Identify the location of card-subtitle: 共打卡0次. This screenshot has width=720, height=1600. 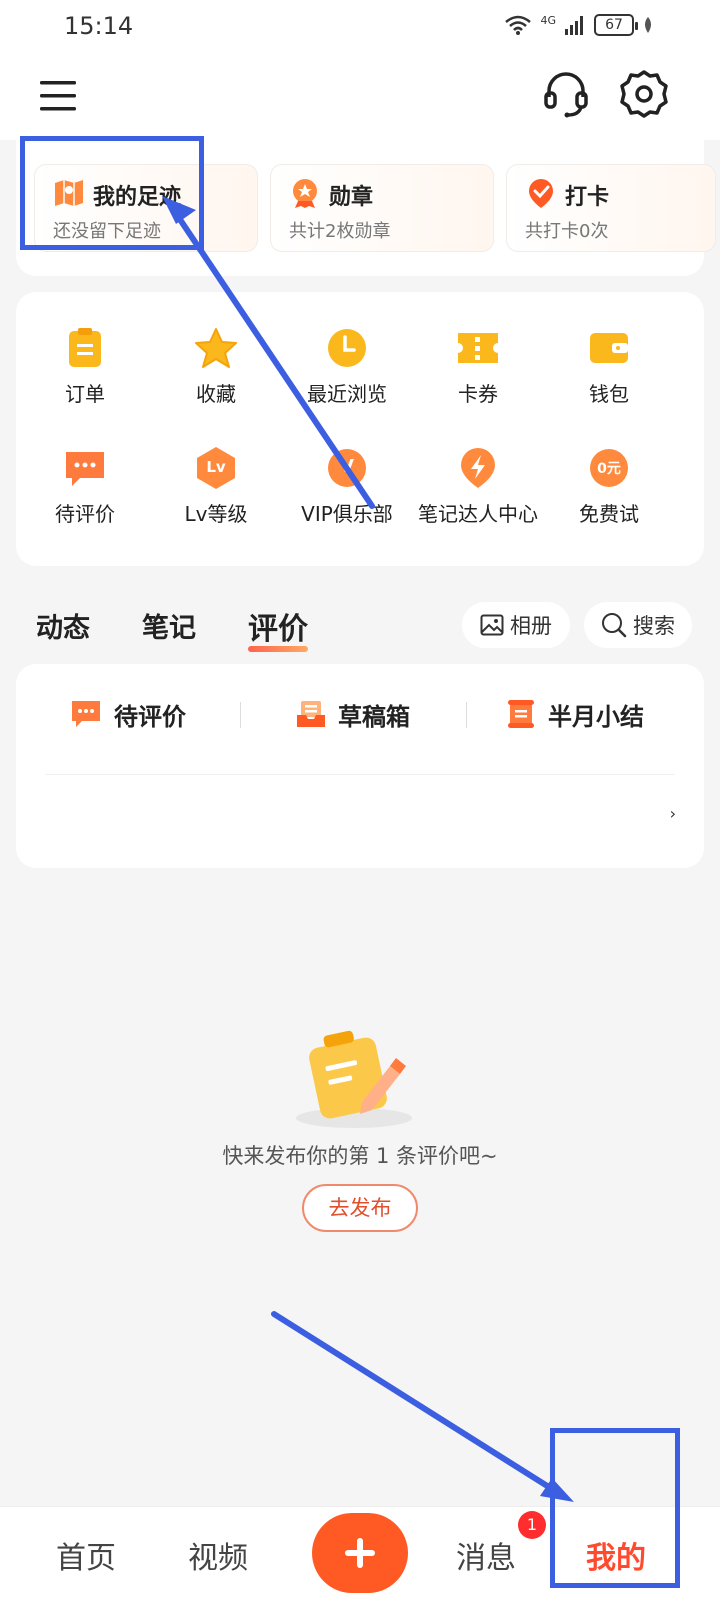
(567, 231).